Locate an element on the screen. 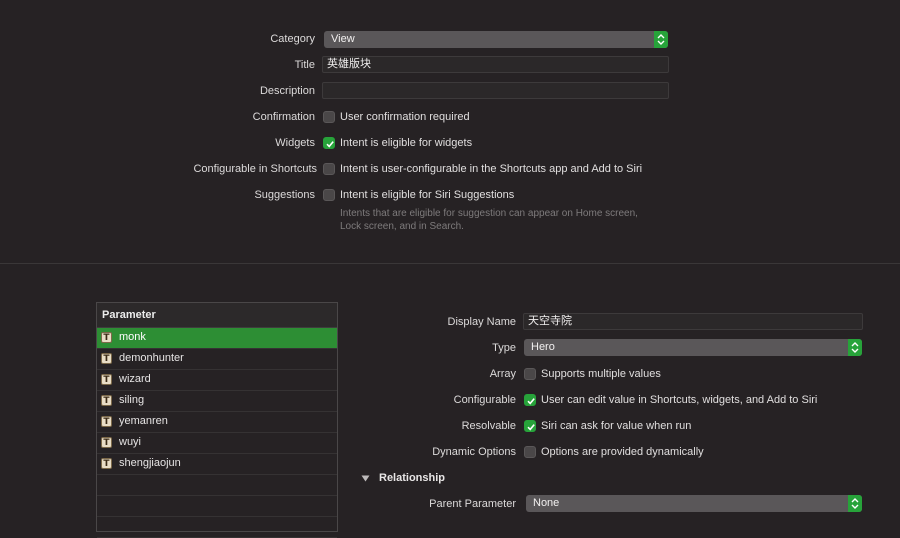  dynamic-options-label: Dynamic Options is located at coordinates (474, 452).